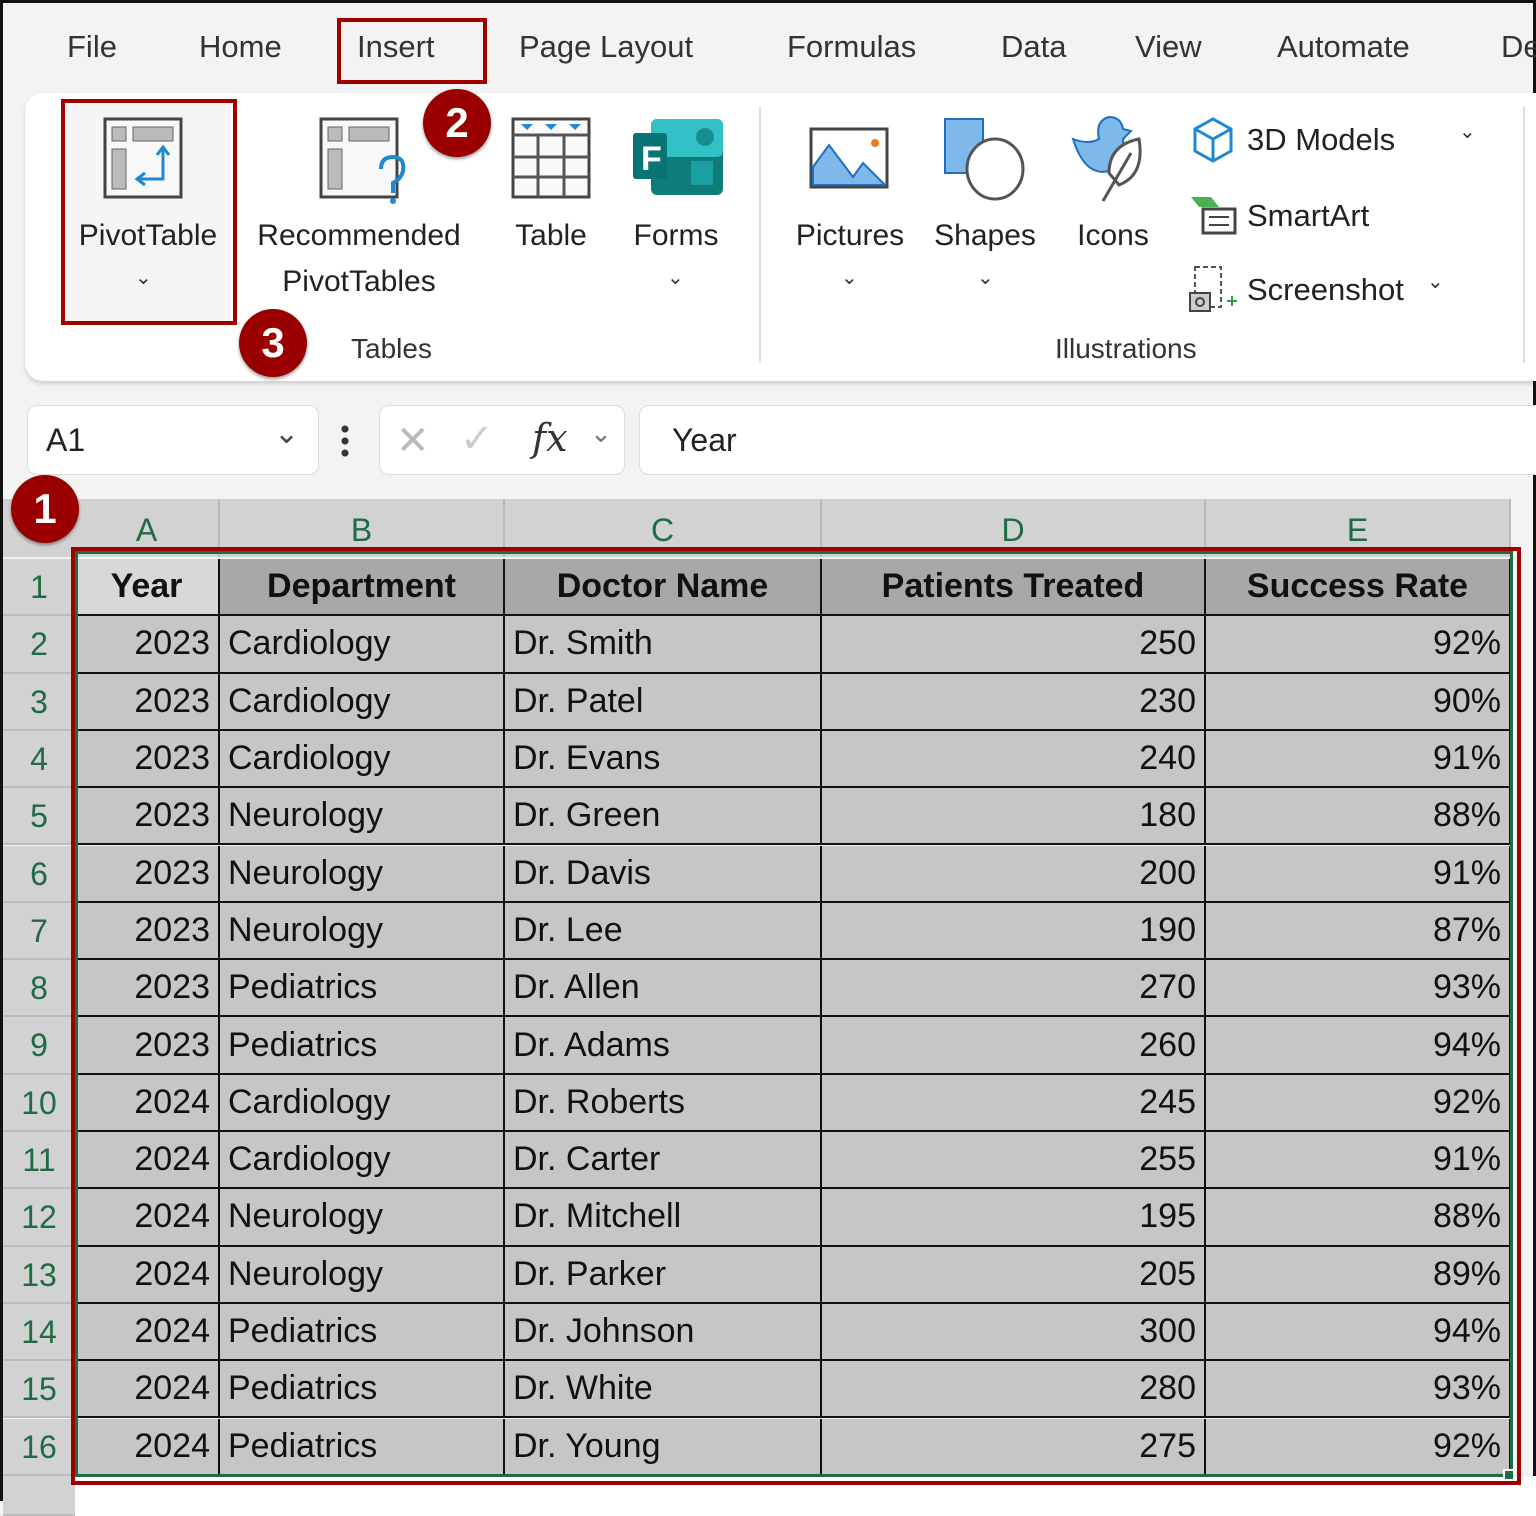 Image resolution: width=1536 pixels, height=1516 pixels. I want to click on icons-button: Icons, so click(1113, 193).